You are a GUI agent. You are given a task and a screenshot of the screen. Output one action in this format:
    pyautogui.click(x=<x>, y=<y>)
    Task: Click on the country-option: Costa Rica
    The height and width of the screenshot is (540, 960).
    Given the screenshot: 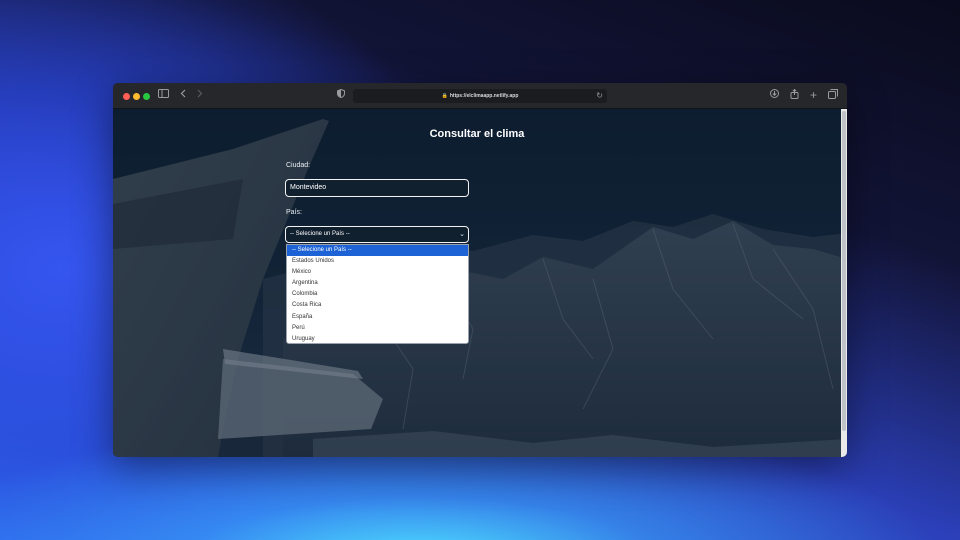 What is the action you would take?
    pyautogui.click(x=377, y=305)
    